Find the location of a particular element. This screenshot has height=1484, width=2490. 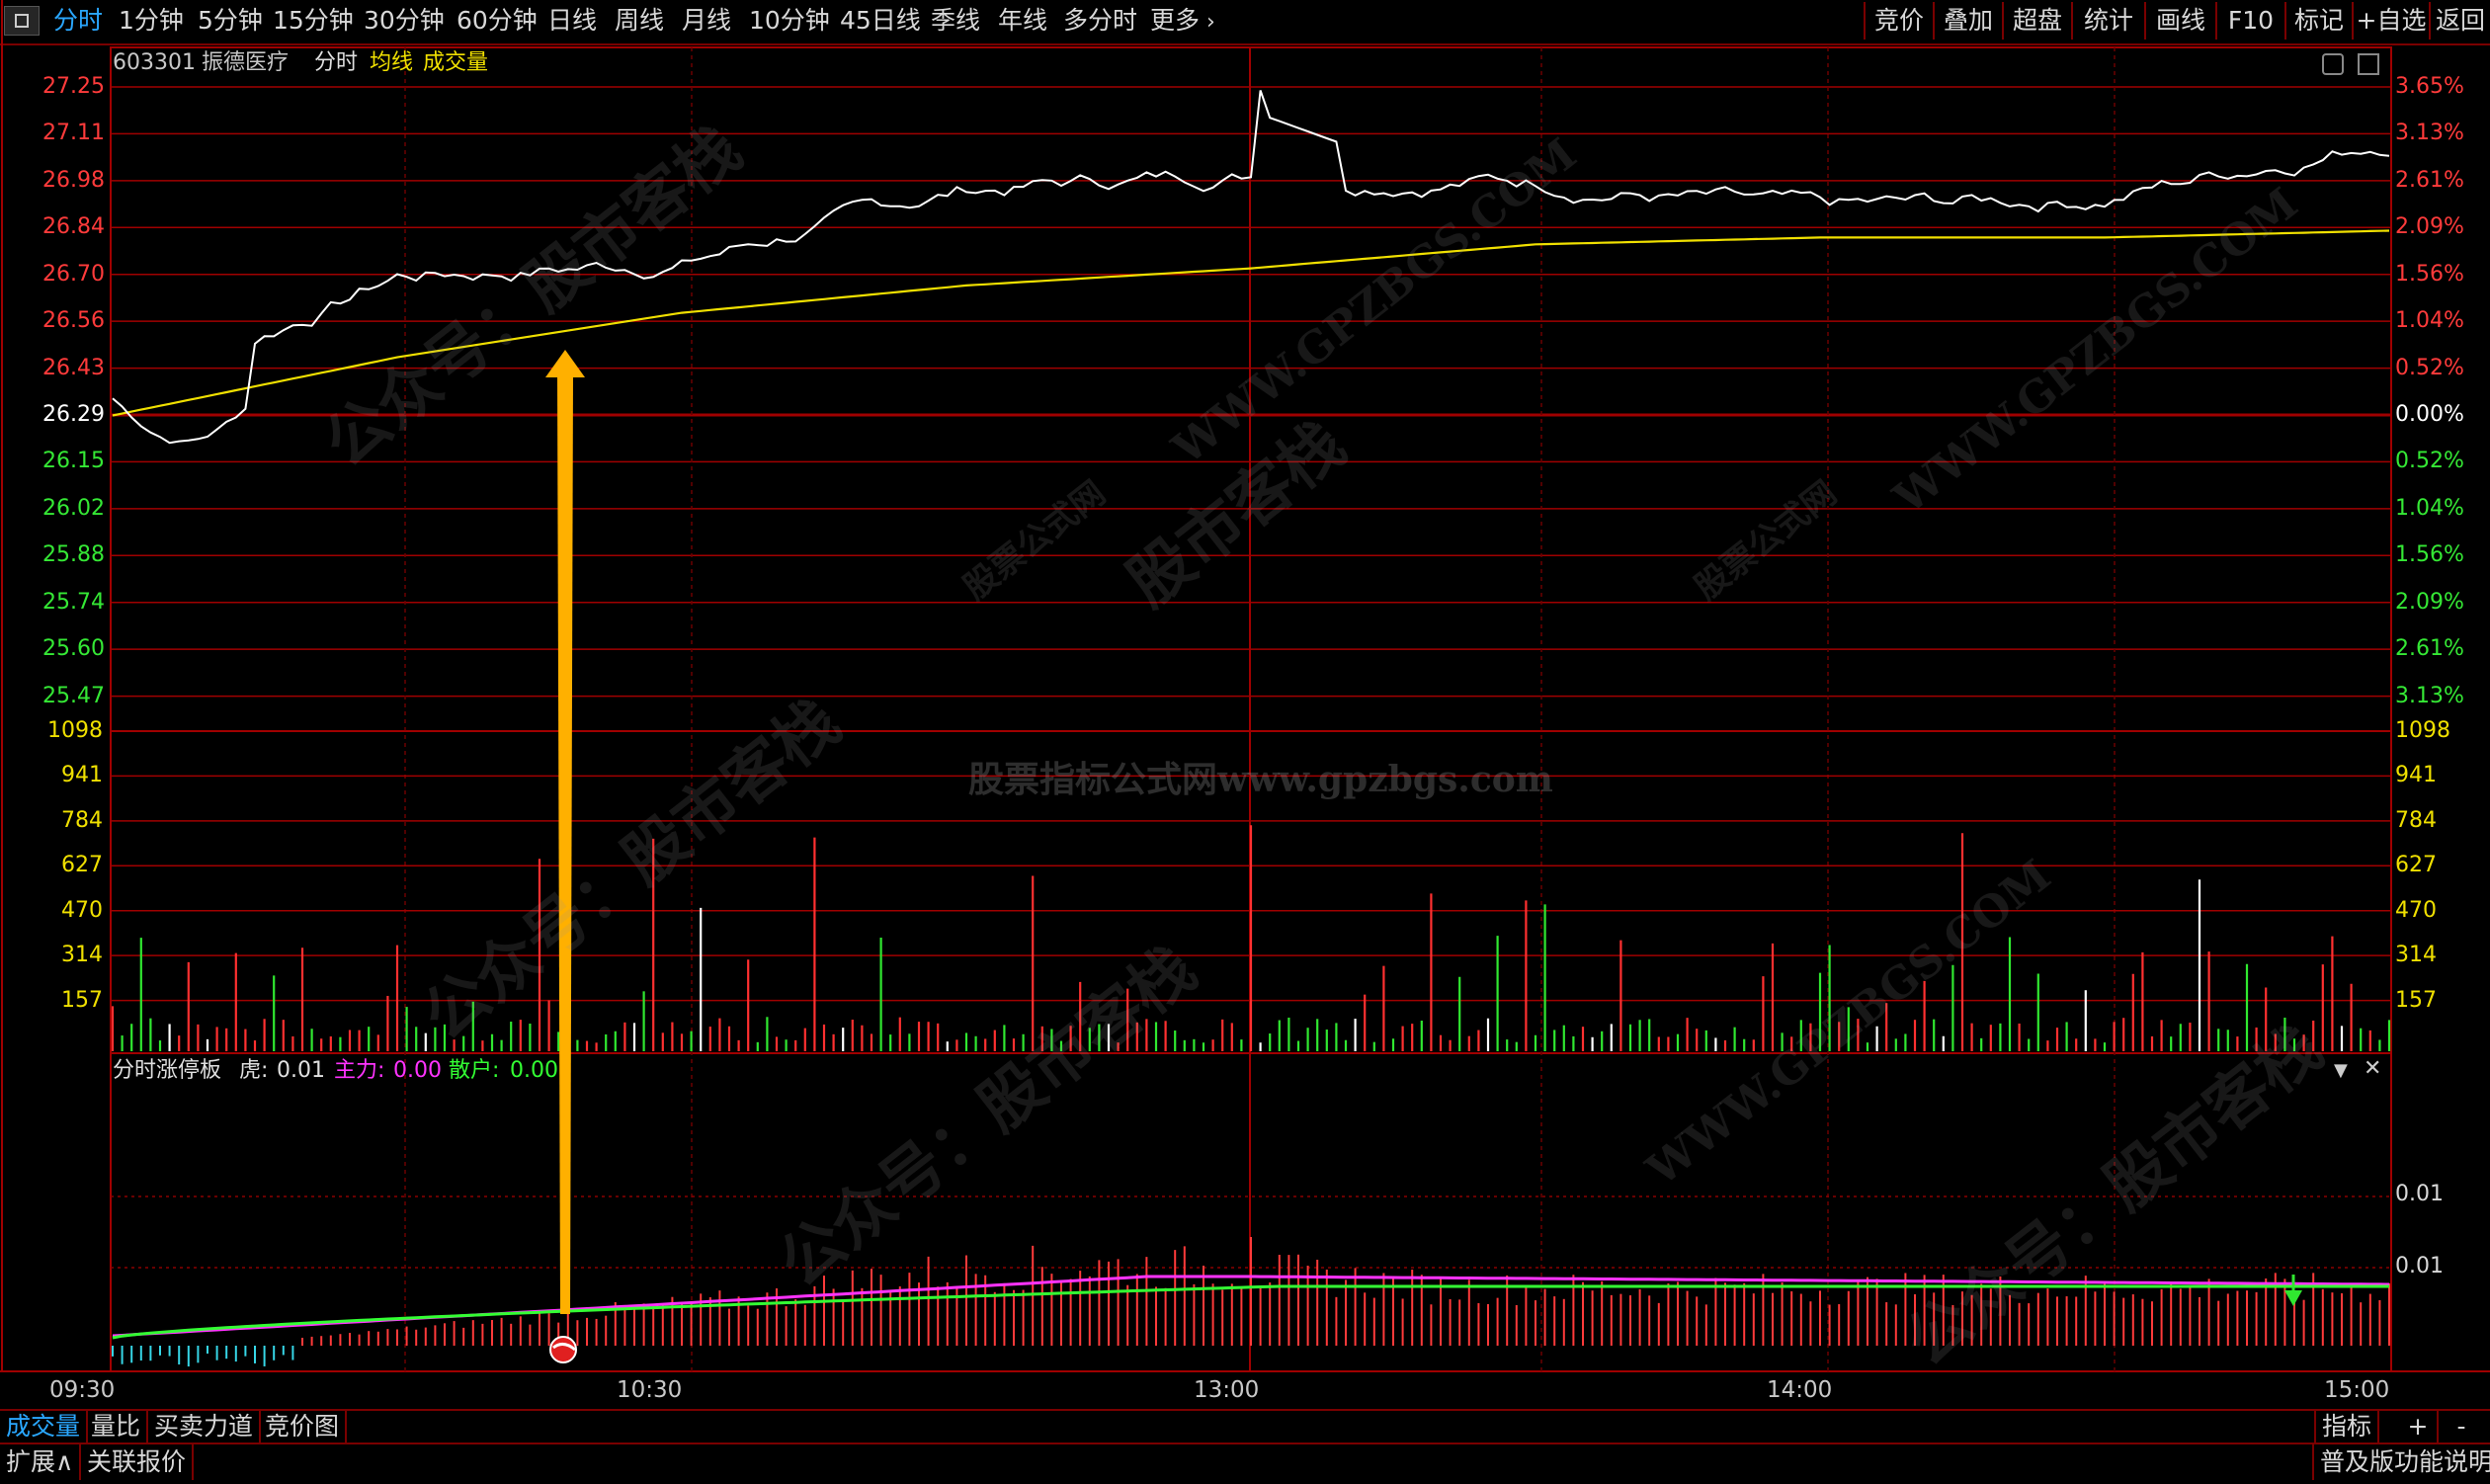

annotation-arrow-head is located at coordinates (565, 363).